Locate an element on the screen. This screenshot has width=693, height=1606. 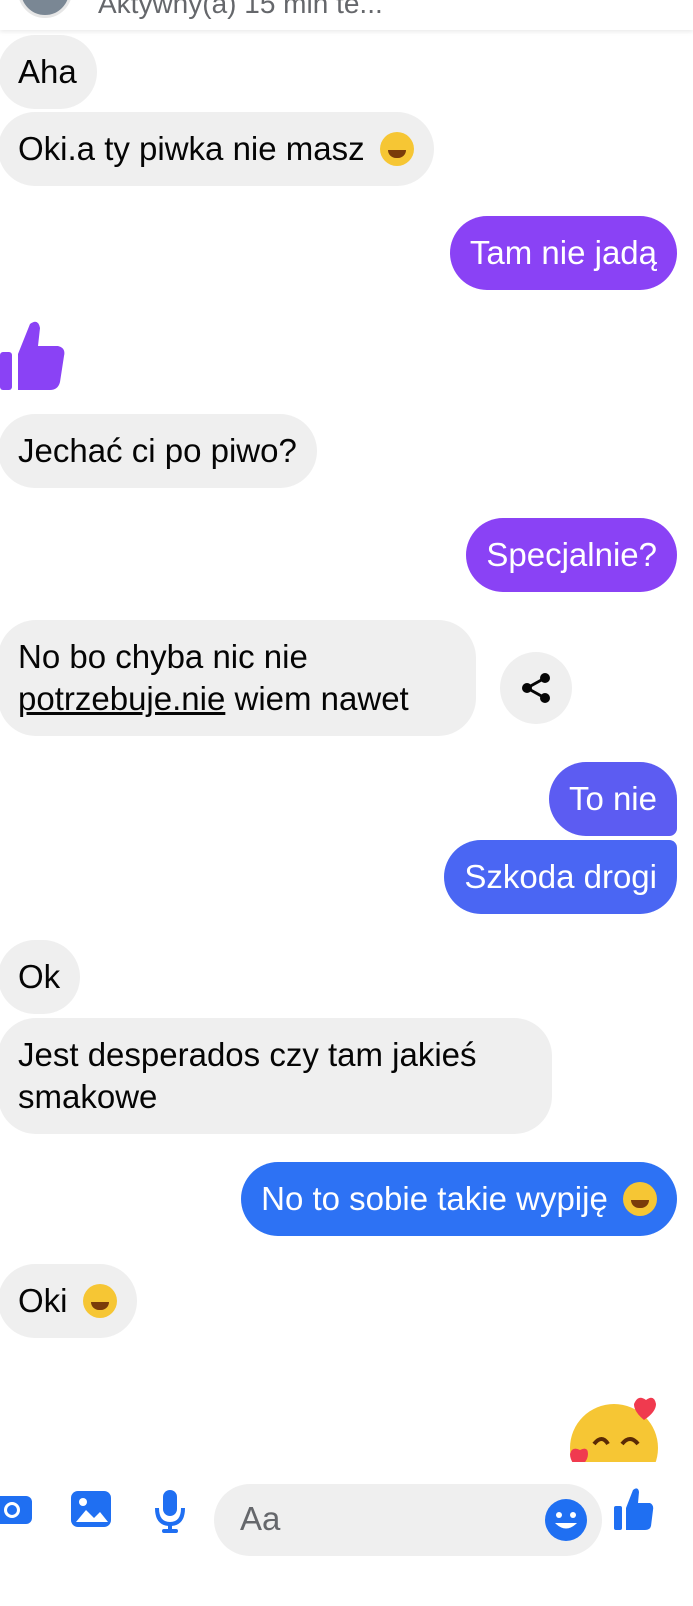
grinning-sweat-emoji is located at coordinates (396, 149).